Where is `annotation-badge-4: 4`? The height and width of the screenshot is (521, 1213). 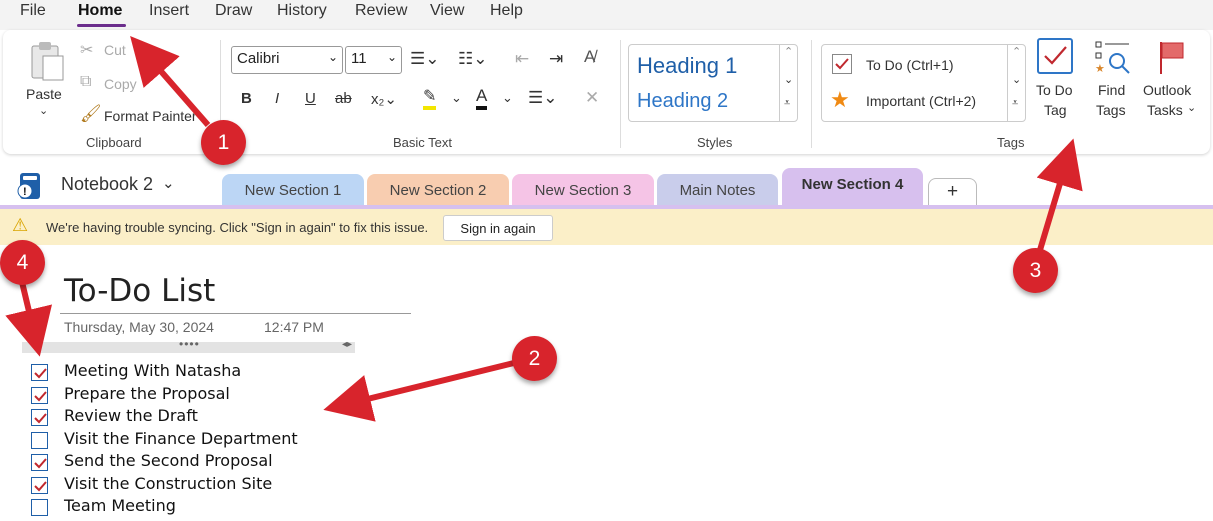 annotation-badge-4: 4 is located at coordinates (22, 262).